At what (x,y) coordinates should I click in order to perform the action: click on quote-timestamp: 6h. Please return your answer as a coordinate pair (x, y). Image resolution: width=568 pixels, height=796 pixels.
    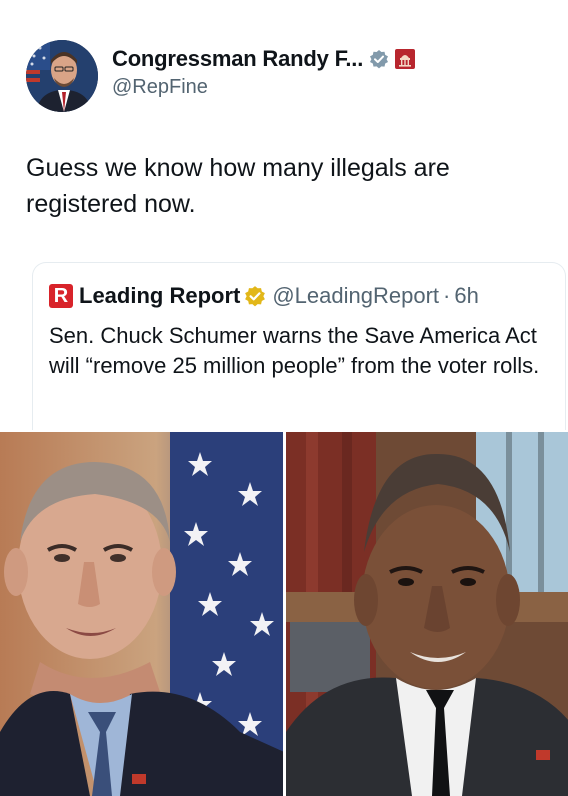
    Looking at the image, I should click on (466, 296).